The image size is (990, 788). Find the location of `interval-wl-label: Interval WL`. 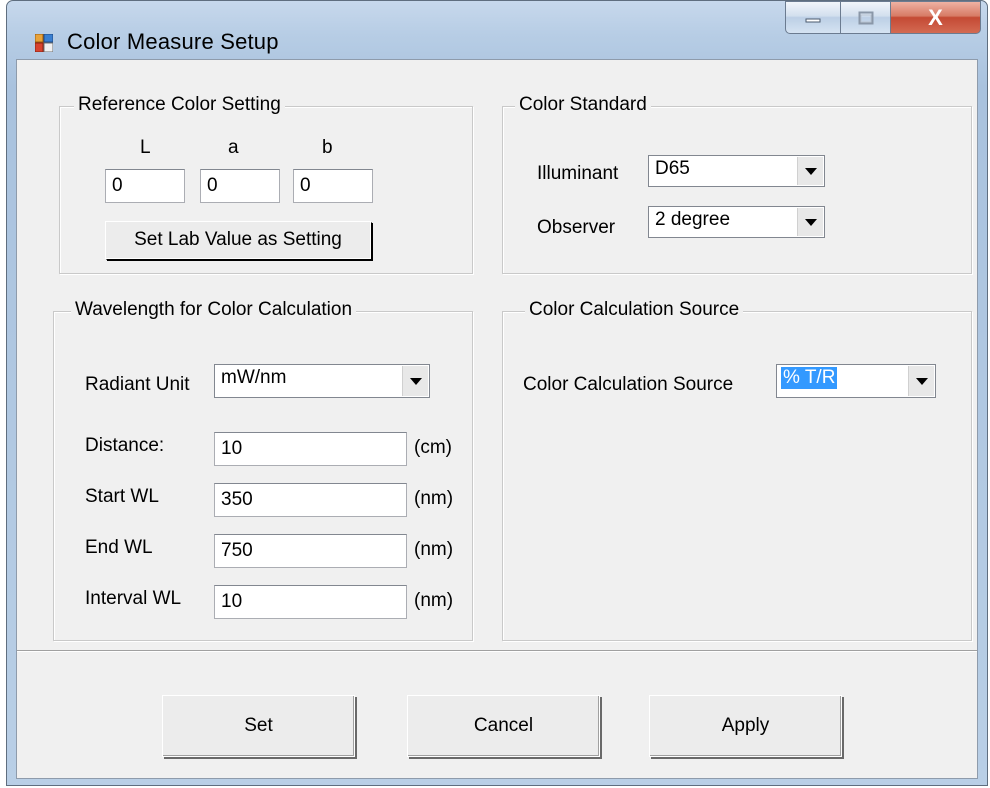

interval-wl-label: Interval WL is located at coordinates (133, 598).